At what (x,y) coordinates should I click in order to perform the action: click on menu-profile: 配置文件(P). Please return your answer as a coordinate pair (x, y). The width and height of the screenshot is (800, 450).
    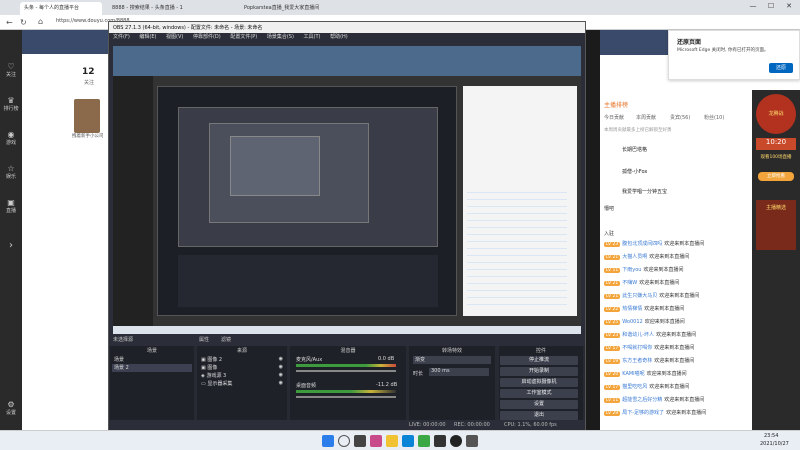
    Looking at the image, I should click on (243, 37).